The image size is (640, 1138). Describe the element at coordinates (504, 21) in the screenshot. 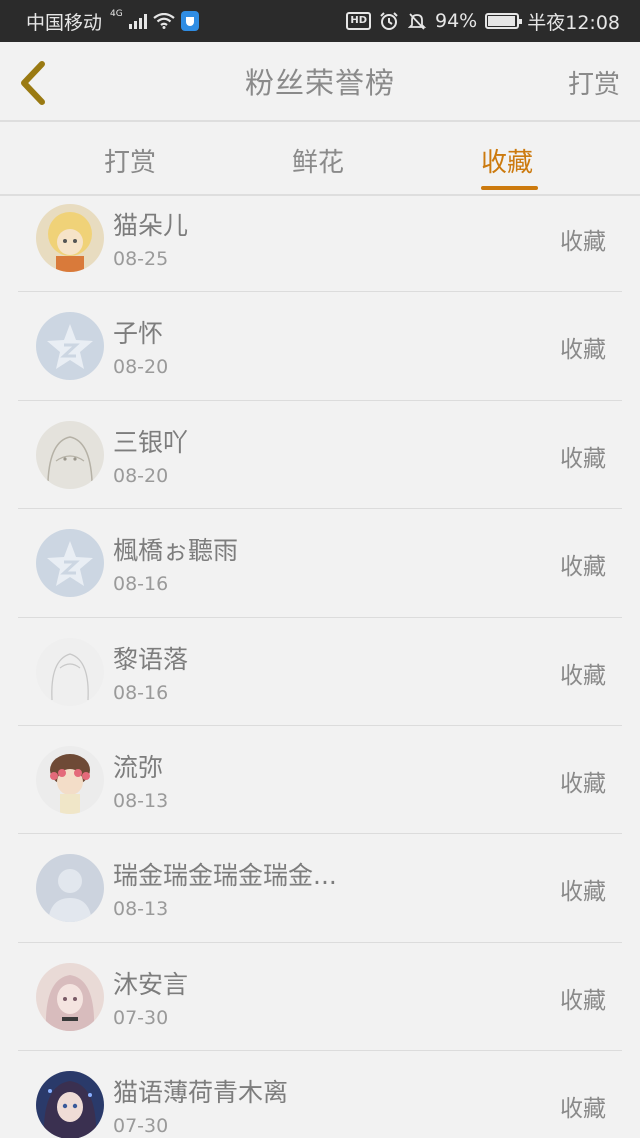

I see `battery-icon` at that location.